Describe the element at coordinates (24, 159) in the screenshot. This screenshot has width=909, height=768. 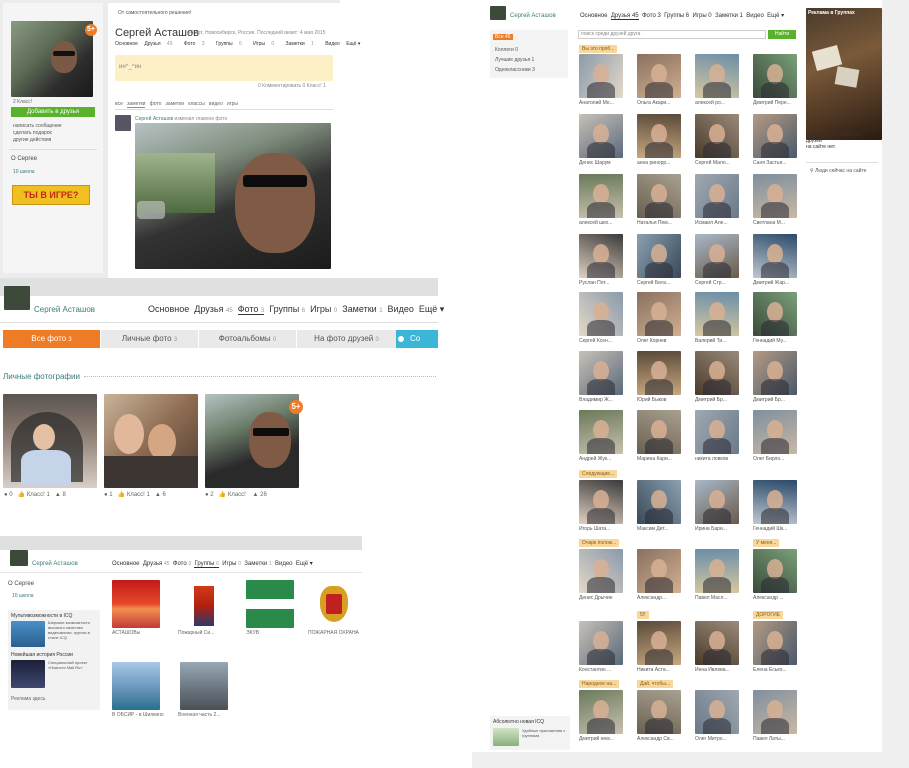
I see `about-label: О Сергее` at that location.